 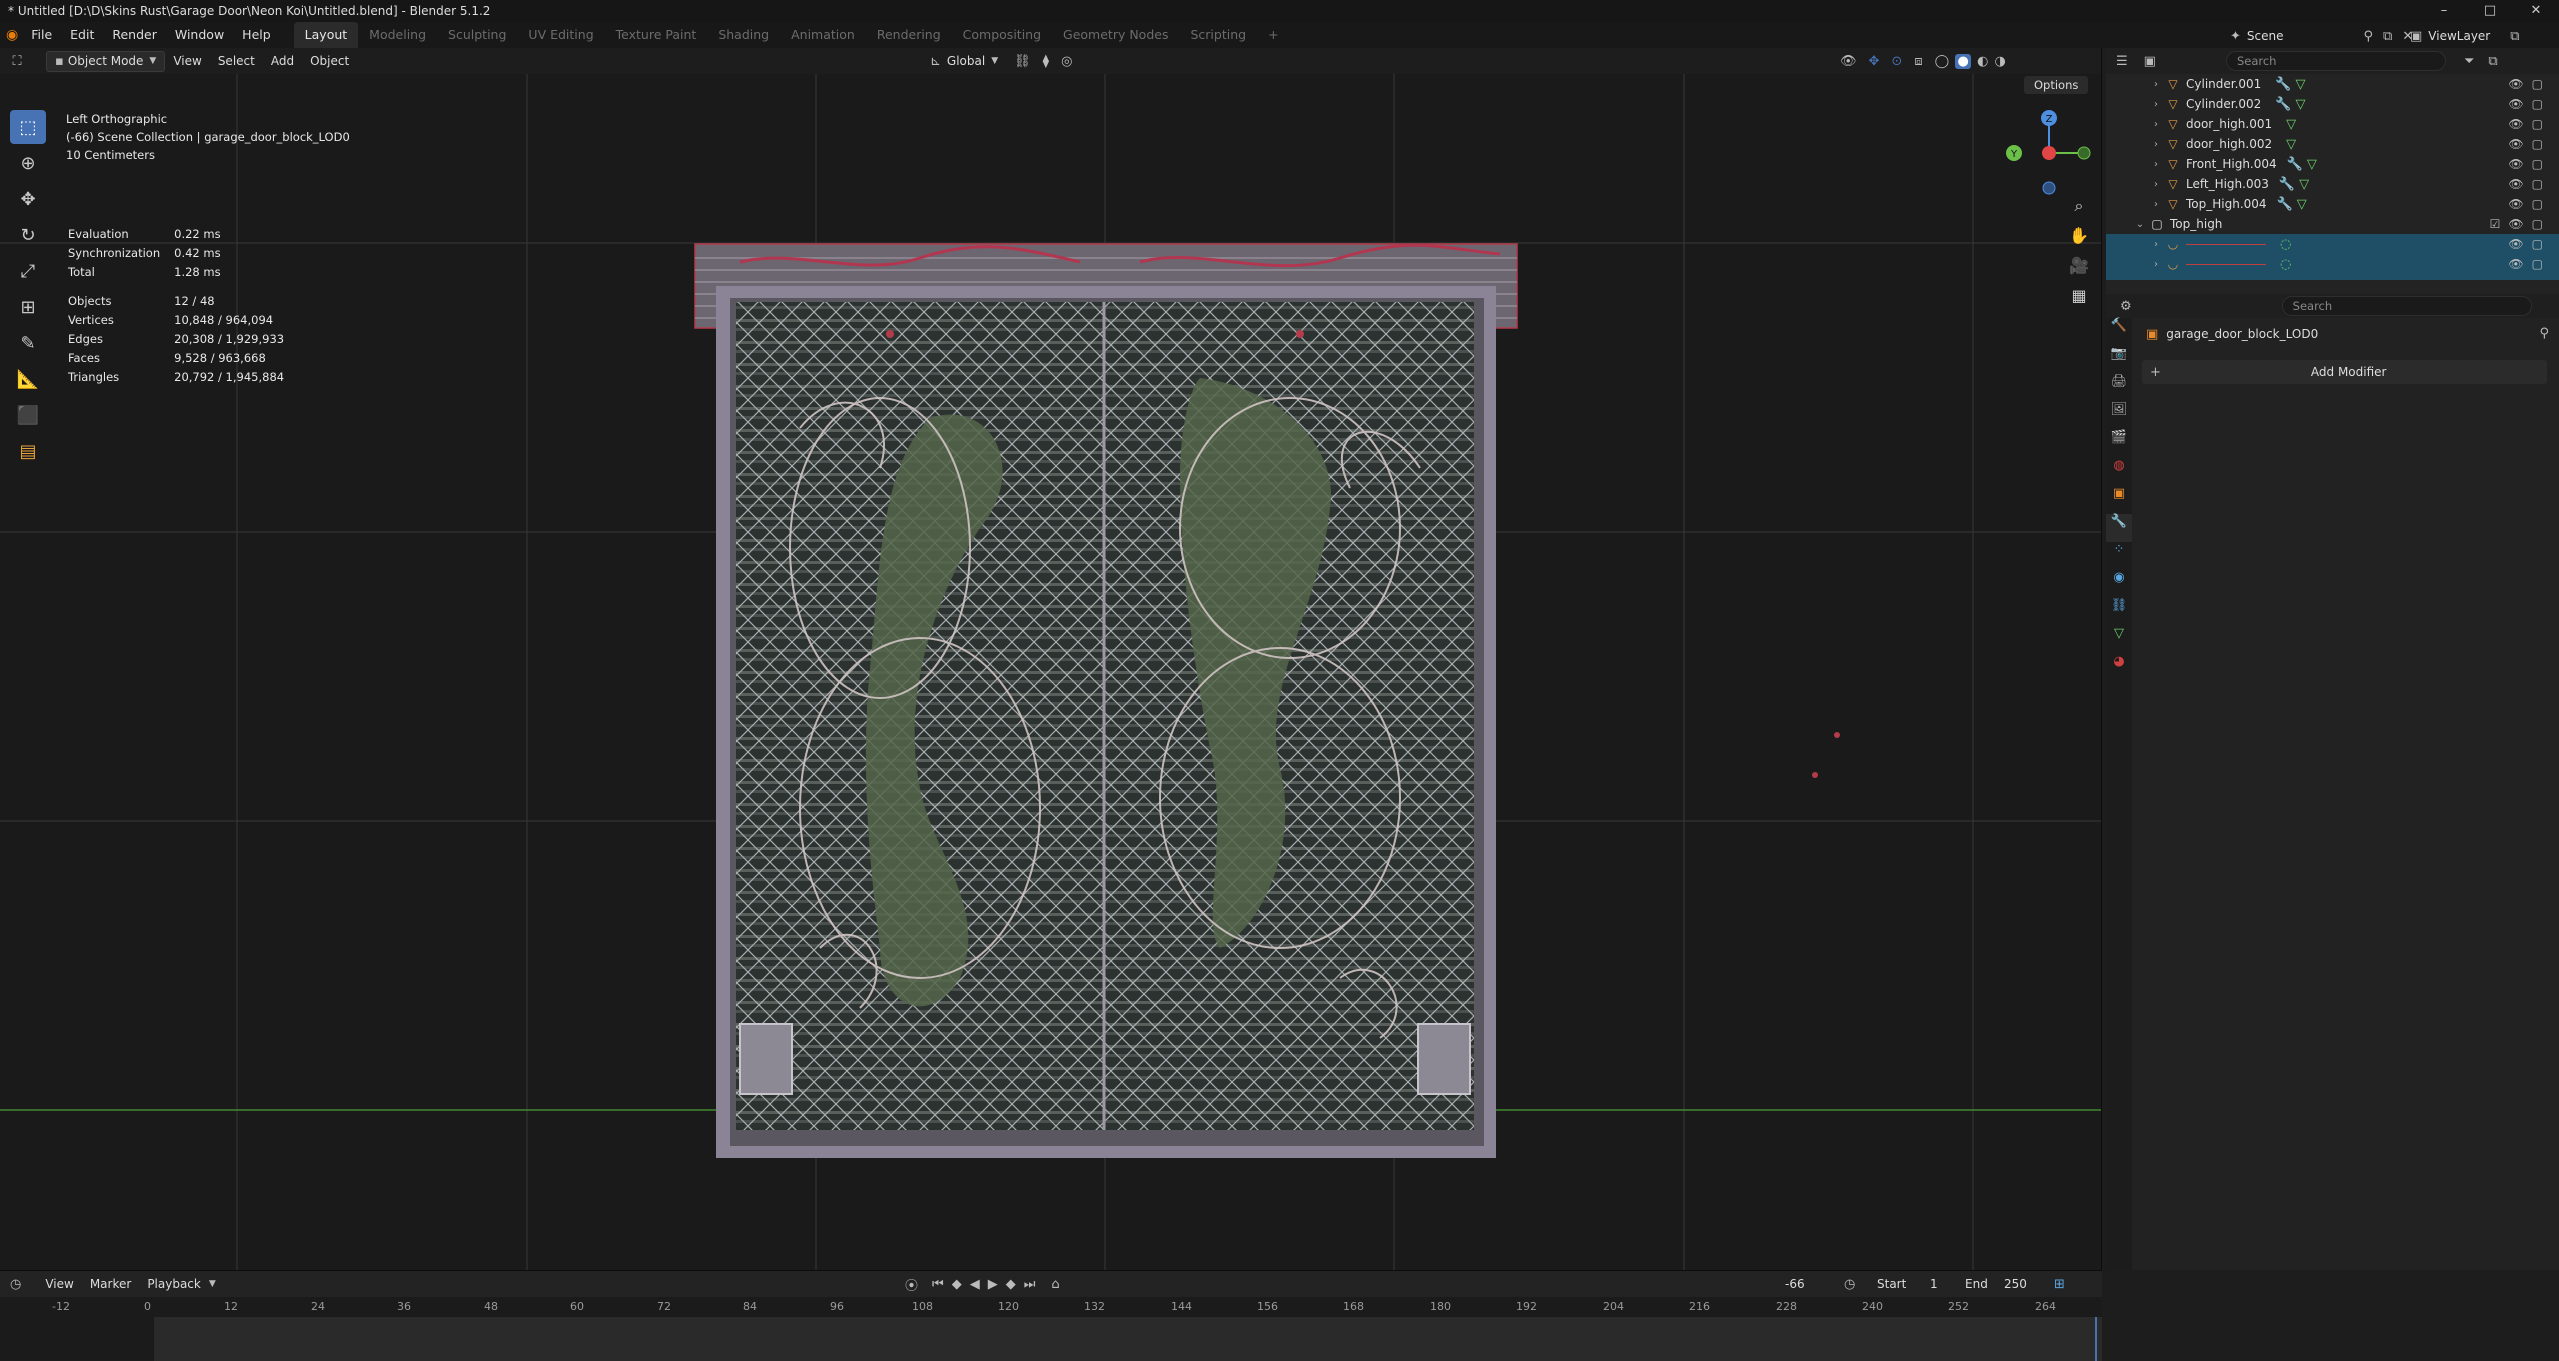 I want to click on play-icon: ▶, so click(x=993, y=1284).